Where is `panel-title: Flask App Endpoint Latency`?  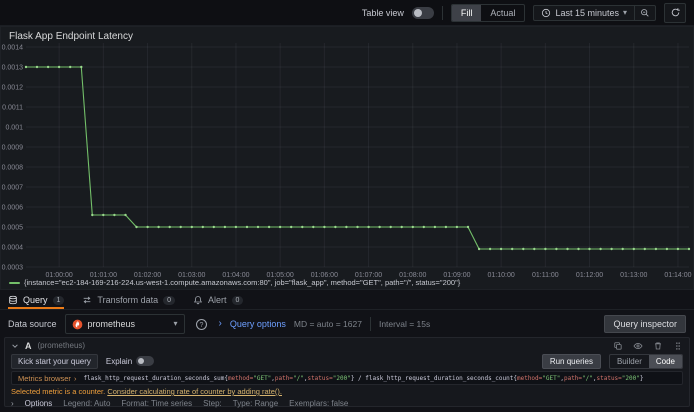 panel-title: Flask App Endpoint Latency is located at coordinates (71, 36).